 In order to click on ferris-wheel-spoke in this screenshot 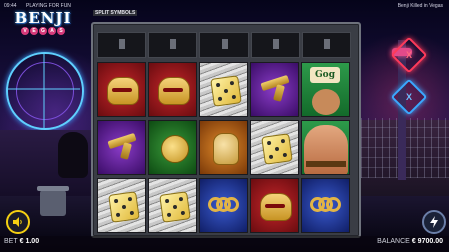, I will do `click(43, 89)`.